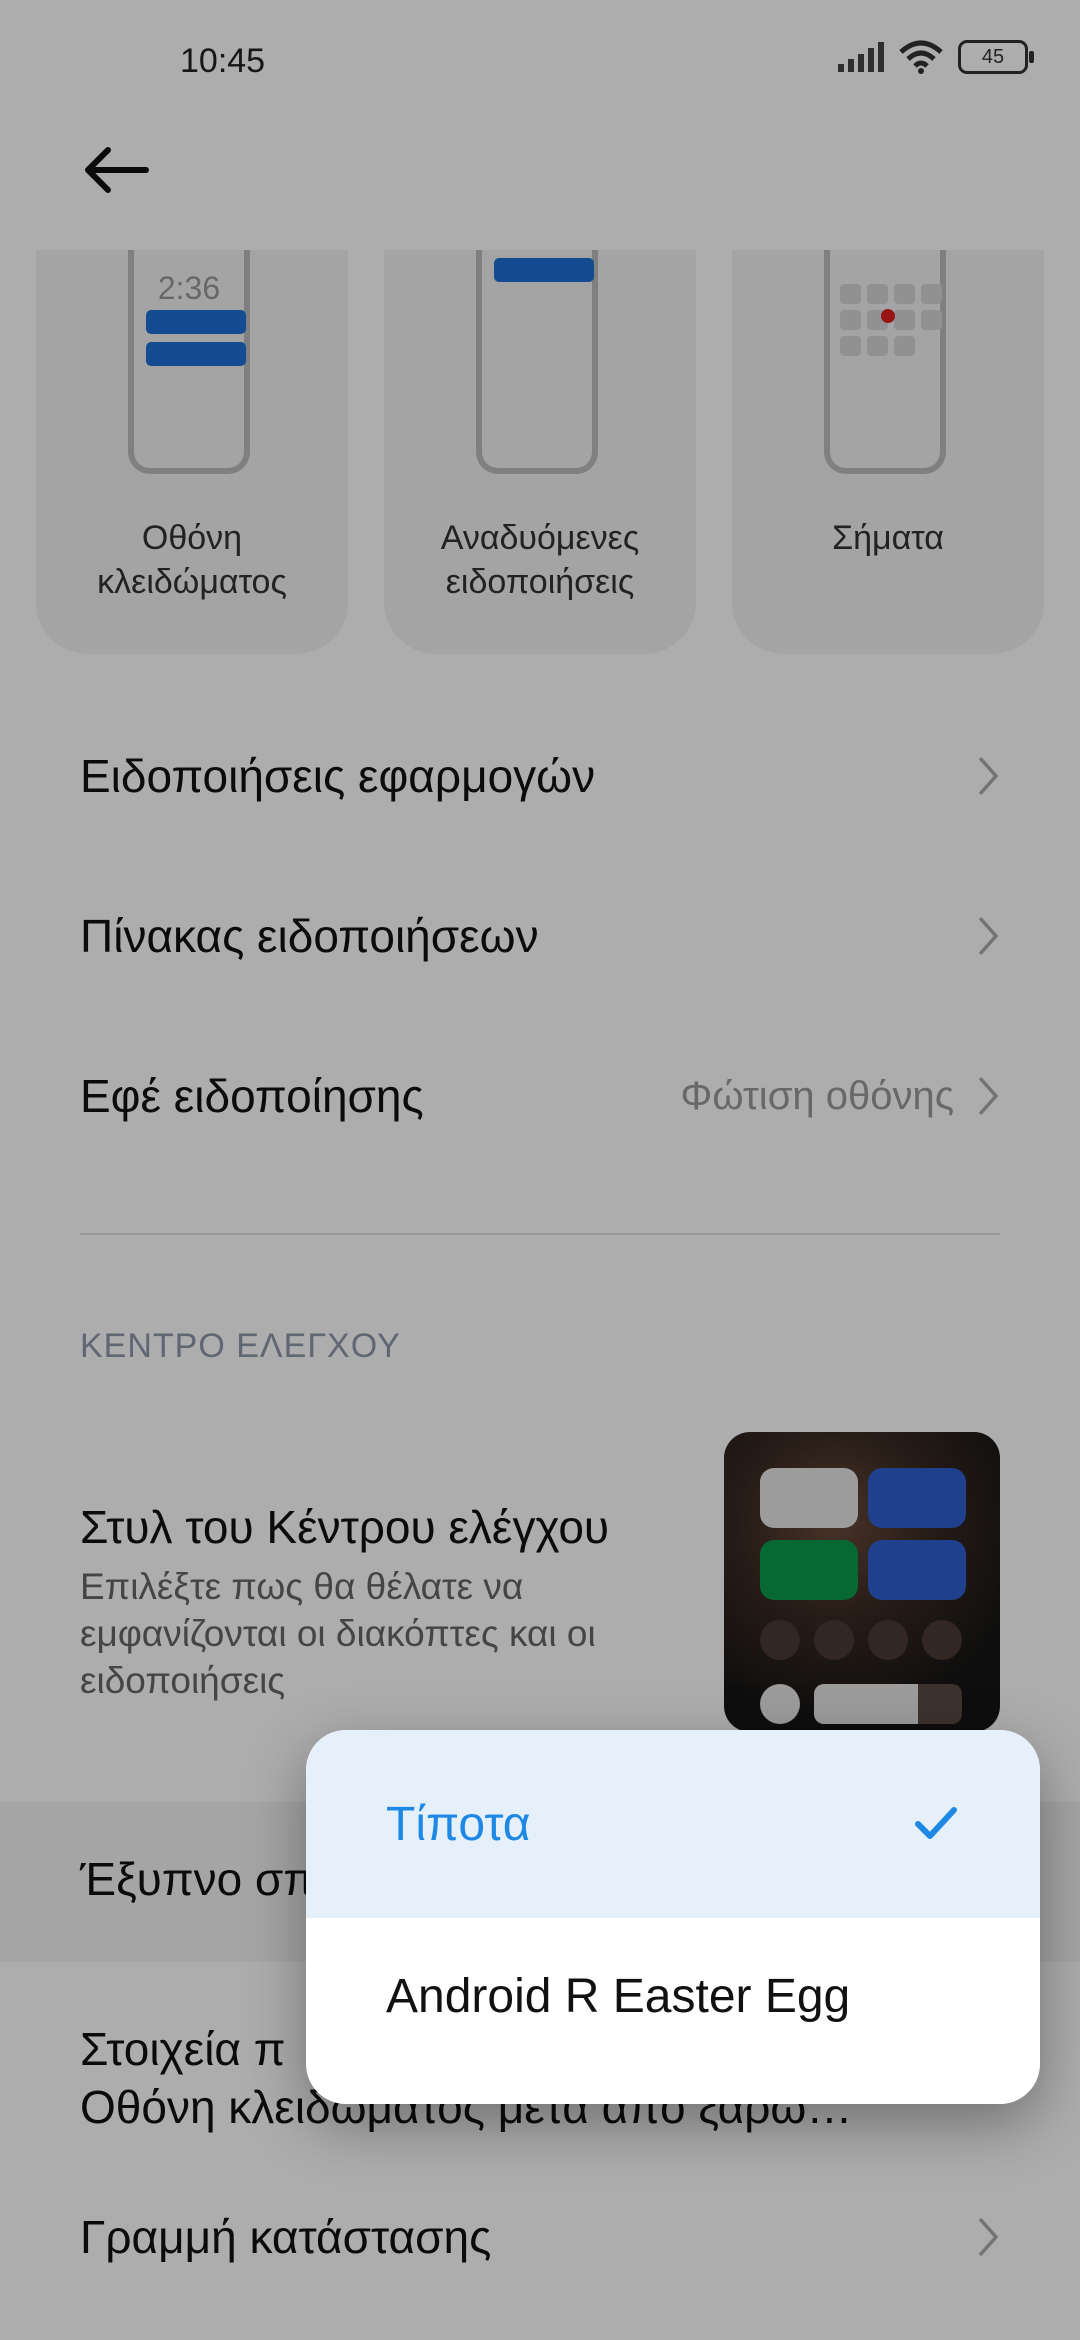 This screenshot has height=2340, width=1080. What do you see at coordinates (618, 1996) in the screenshot?
I see `option-label: Android R Easter Egg` at bounding box center [618, 1996].